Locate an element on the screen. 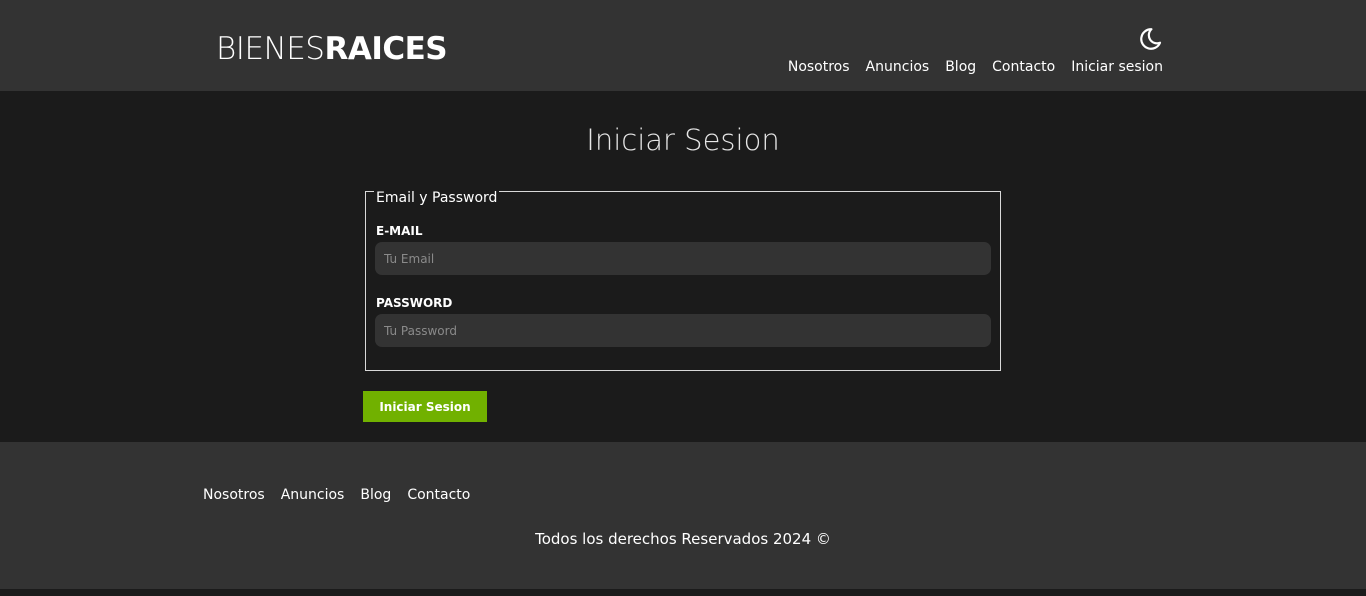 This screenshot has width=1366, height=596. nav-link-anuncios: Anuncios is located at coordinates (898, 67).